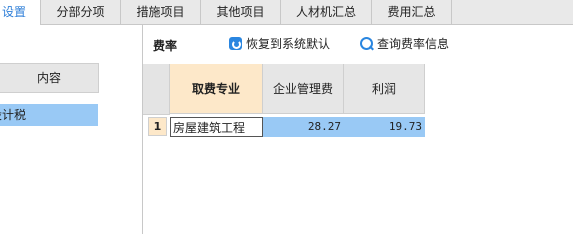  Describe the element at coordinates (157, 126) in the screenshot. I see `row-number: 1` at that location.